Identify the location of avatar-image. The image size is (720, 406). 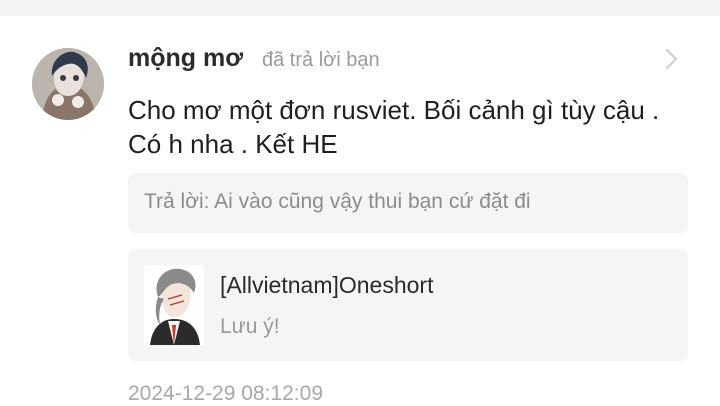
(68, 84).